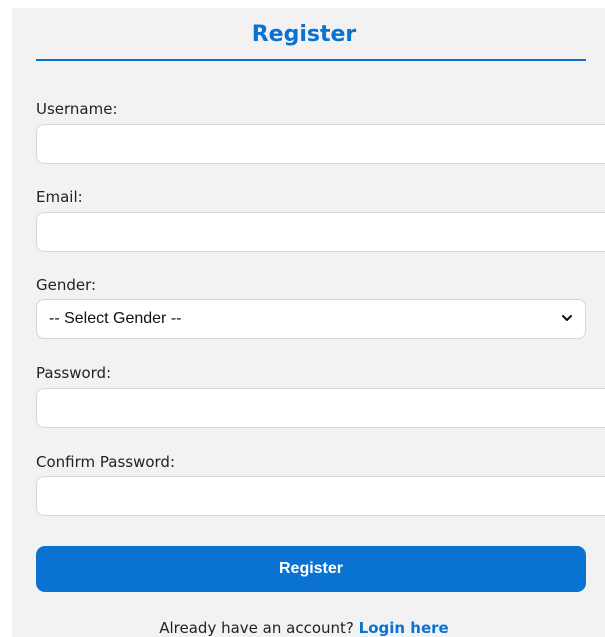 The image size is (605, 637). What do you see at coordinates (567, 318) in the screenshot?
I see `chevron-down-icon` at bounding box center [567, 318].